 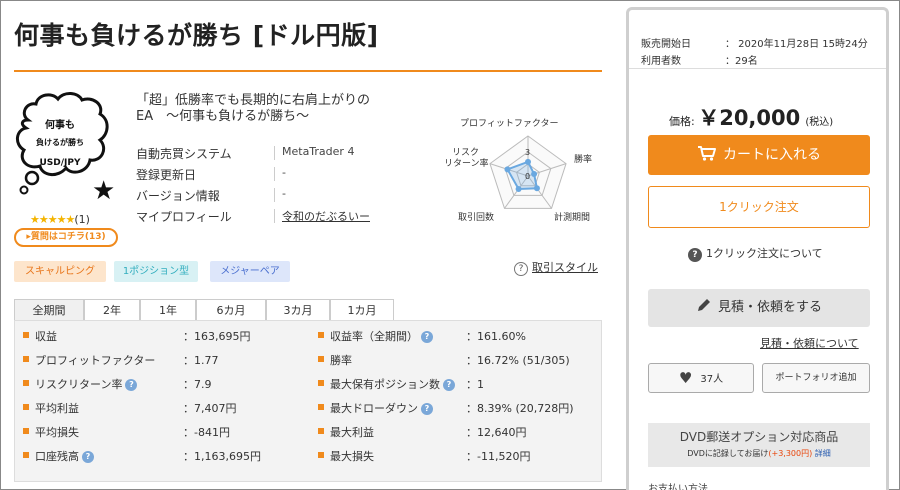 I want to click on tab-all: 全期間, so click(x=49, y=310).